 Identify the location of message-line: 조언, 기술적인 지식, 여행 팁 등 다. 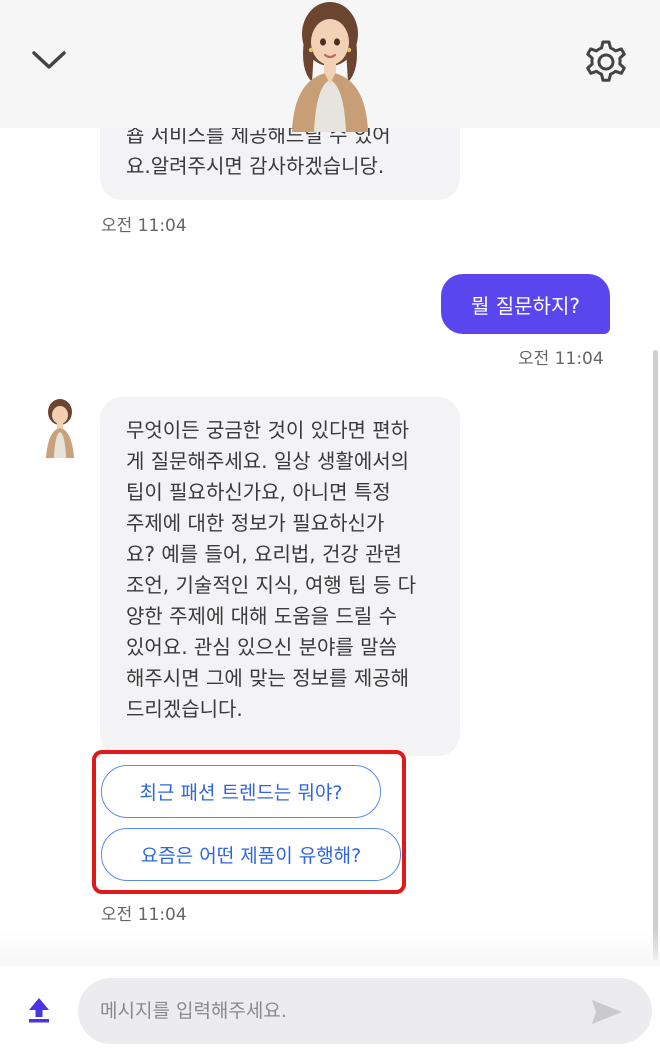
(271, 585).